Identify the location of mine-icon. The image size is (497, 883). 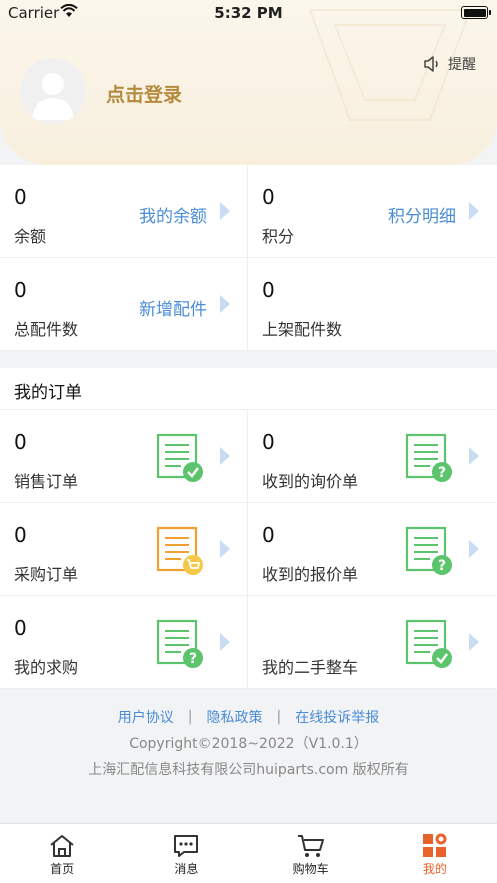
(434, 845).